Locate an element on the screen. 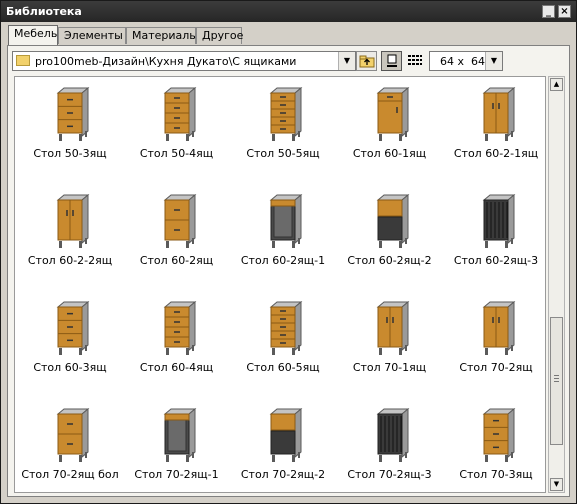  item-label: Стол 60-2-2ящ is located at coordinates (70, 260).